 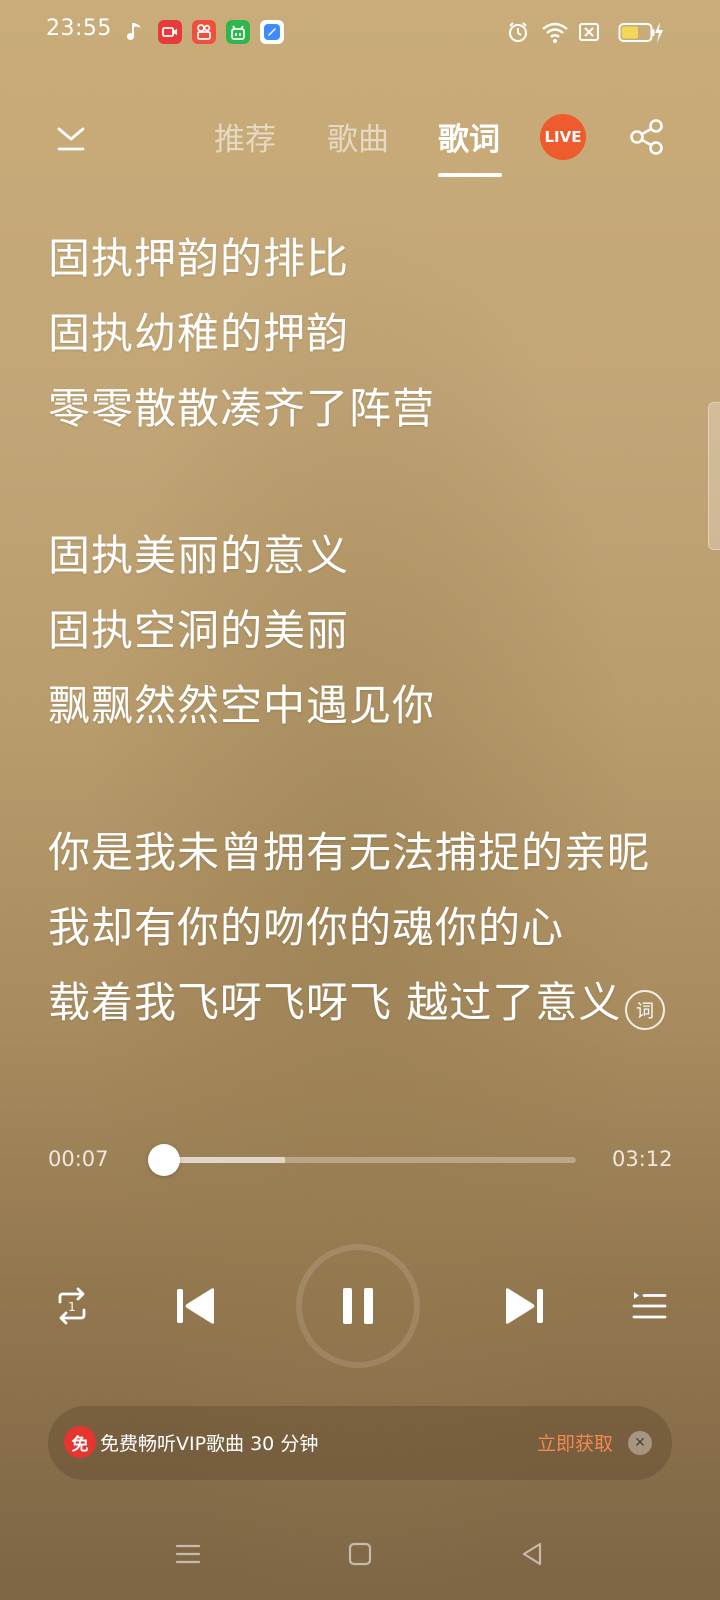 What do you see at coordinates (199, 333) in the screenshot?
I see `lyric-line: 固执幼稚的押韵` at bounding box center [199, 333].